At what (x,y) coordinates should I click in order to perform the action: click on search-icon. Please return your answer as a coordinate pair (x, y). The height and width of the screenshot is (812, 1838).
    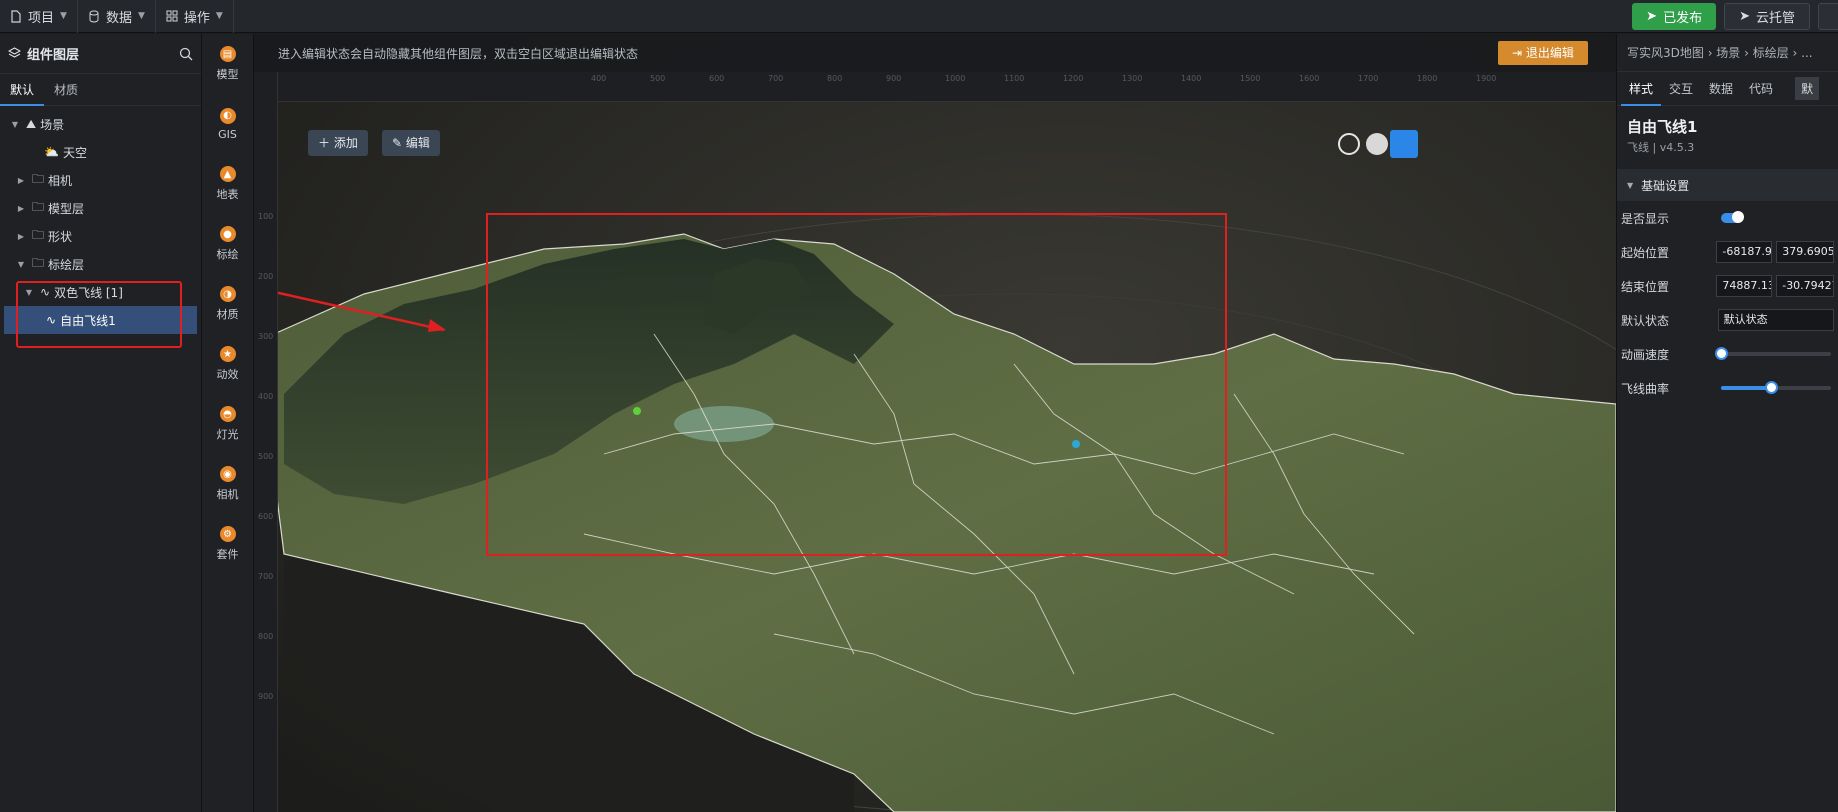
    Looking at the image, I should click on (186, 54).